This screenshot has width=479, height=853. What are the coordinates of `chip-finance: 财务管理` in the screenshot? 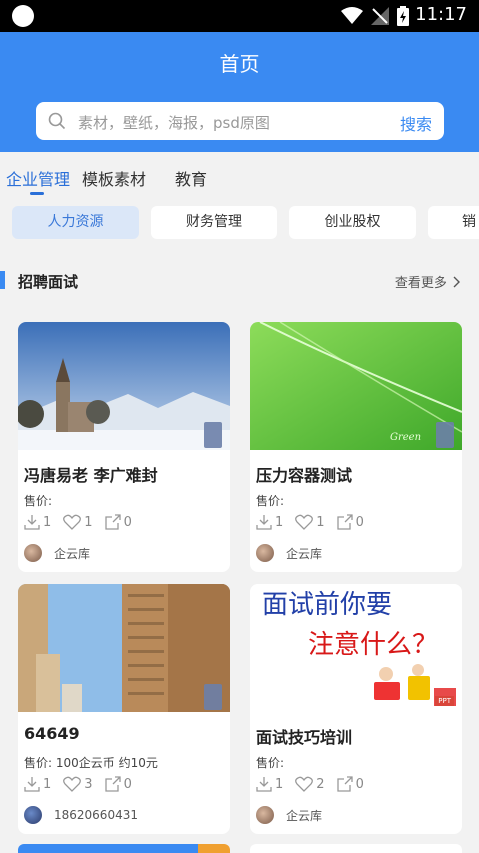 It's located at (214, 222).